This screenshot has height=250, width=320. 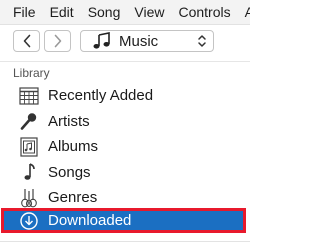 What do you see at coordinates (101, 96) in the screenshot?
I see `sidebar-item-label: Recently Added` at bounding box center [101, 96].